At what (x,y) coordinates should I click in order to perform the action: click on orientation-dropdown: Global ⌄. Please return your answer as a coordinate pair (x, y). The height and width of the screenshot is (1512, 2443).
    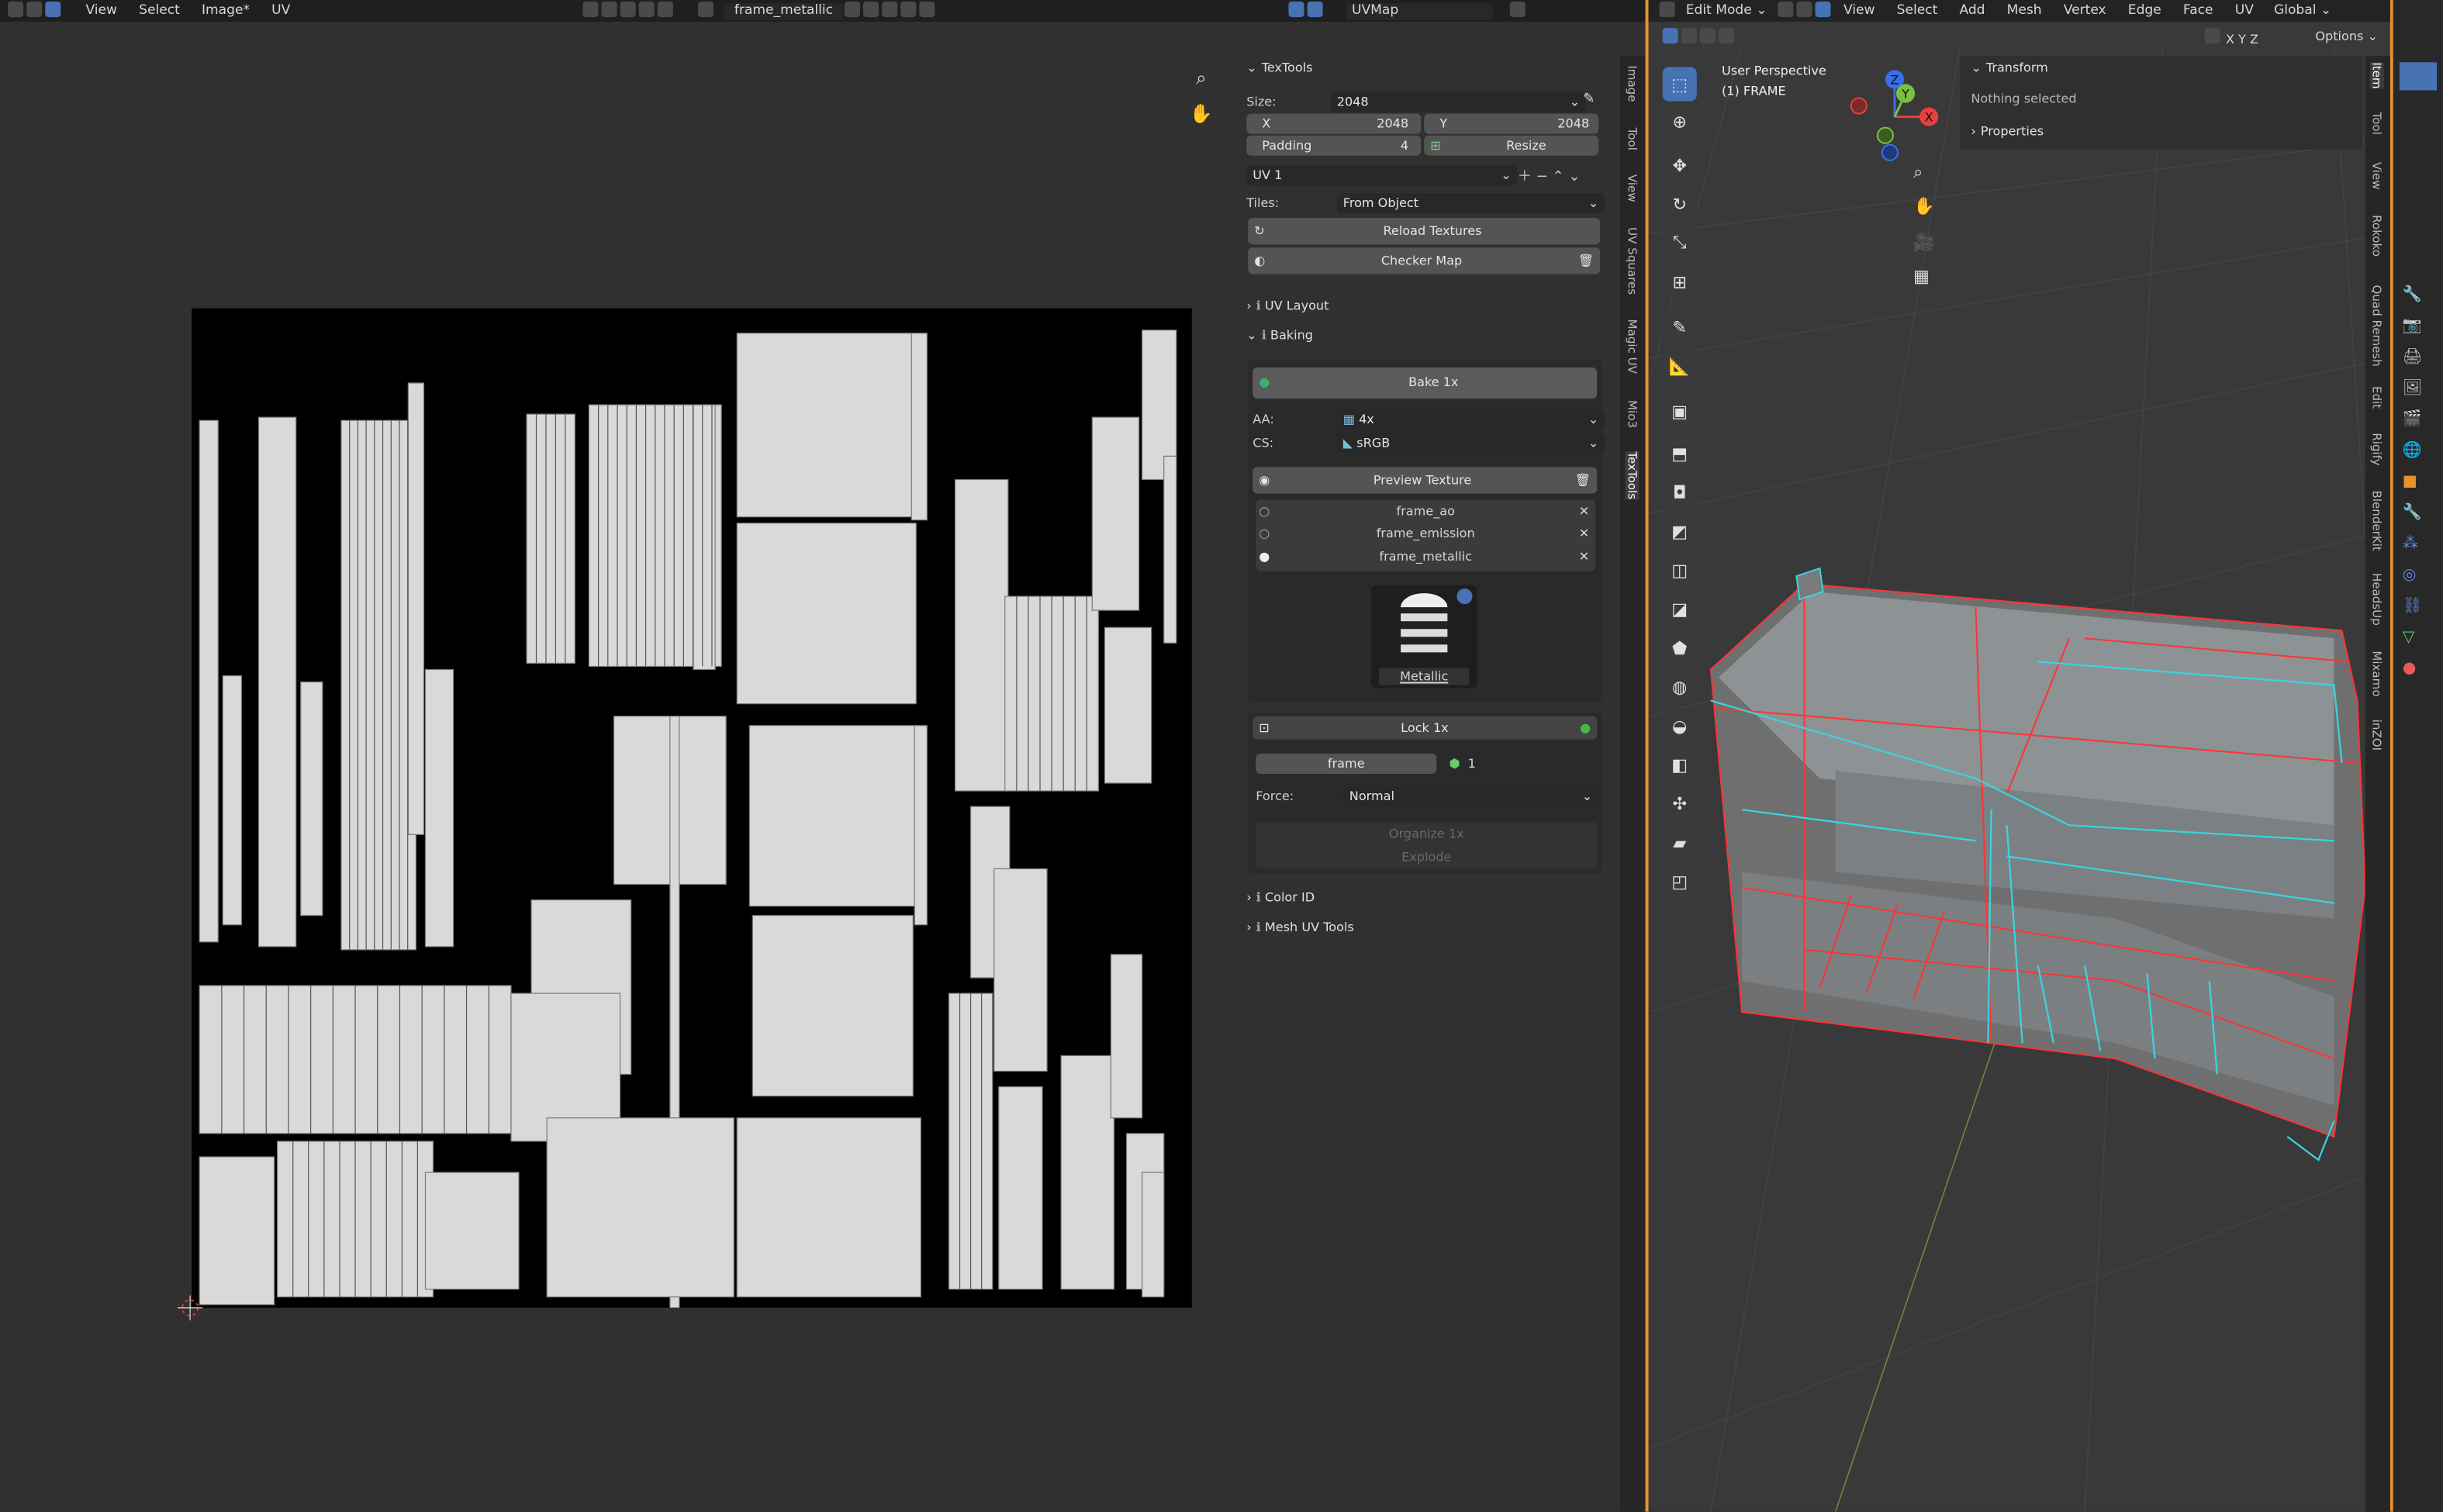
    Looking at the image, I should click on (2303, 11).